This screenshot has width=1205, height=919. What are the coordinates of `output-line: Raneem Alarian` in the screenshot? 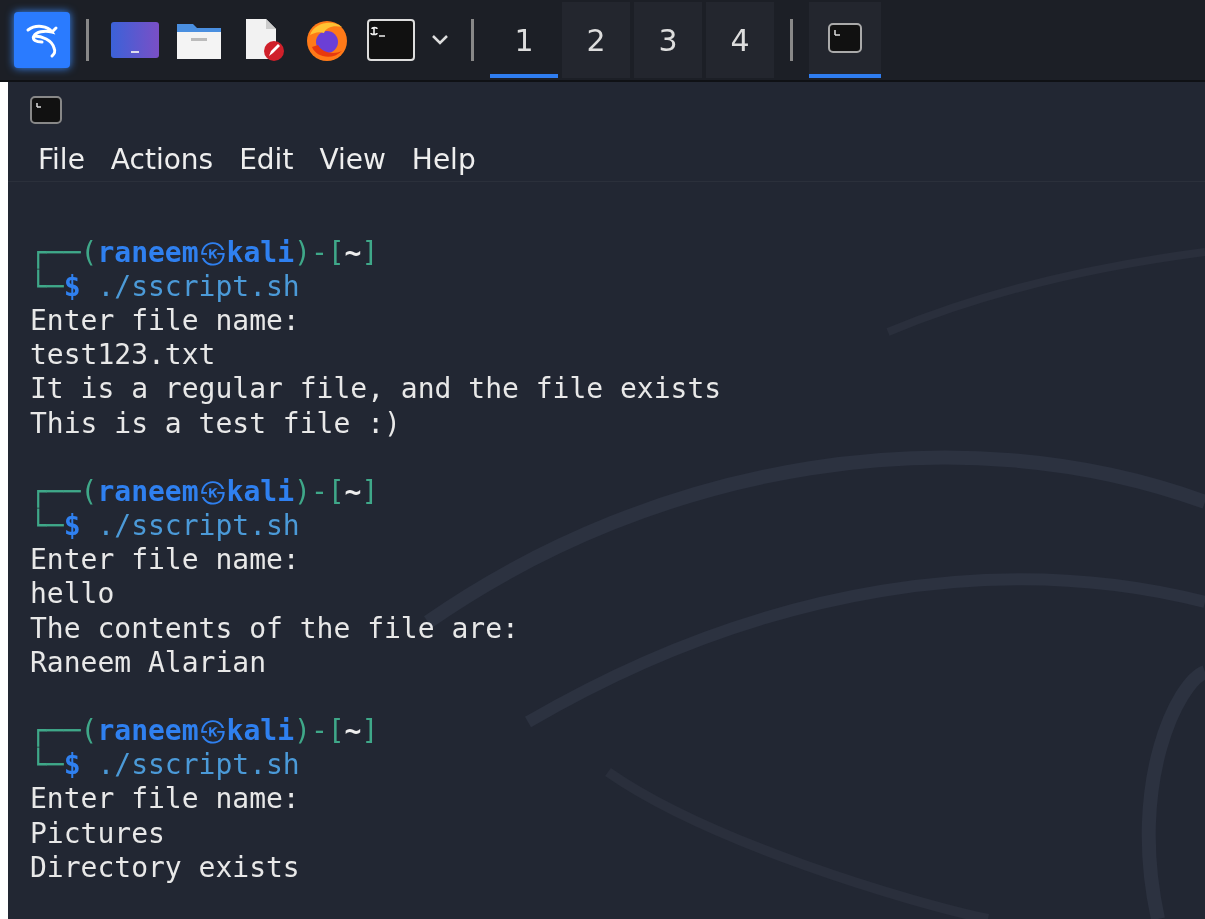 It's located at (148, 662).